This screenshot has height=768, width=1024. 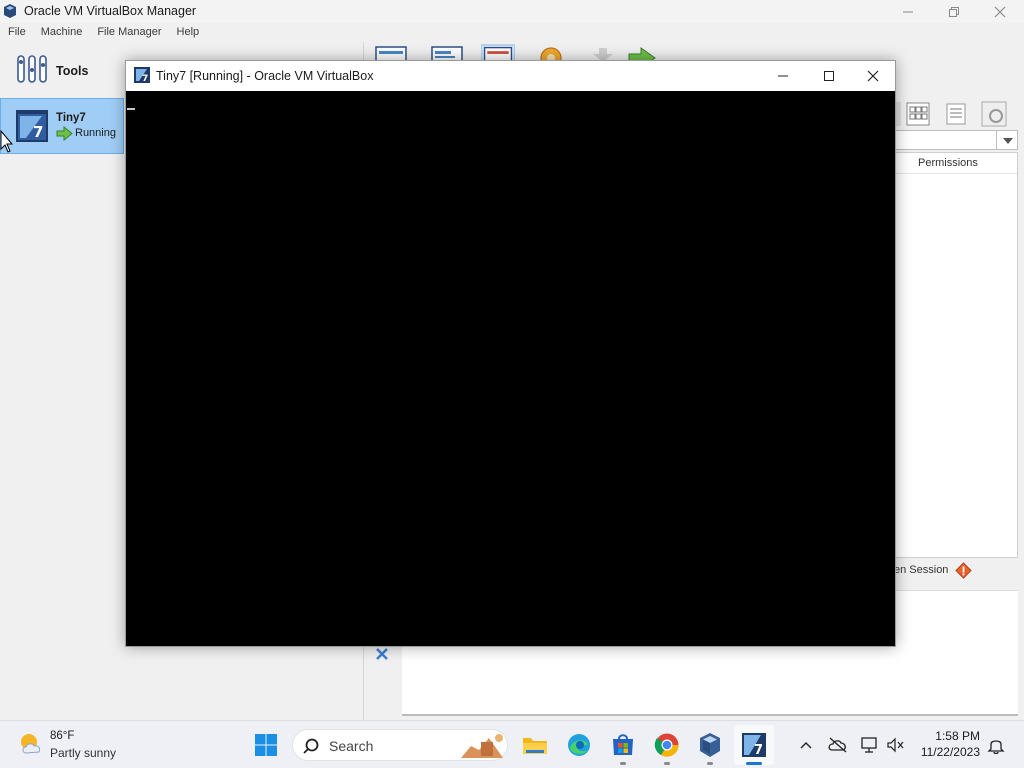 I want to click on mouse-pointer-icon, so click(x=7, y=141).